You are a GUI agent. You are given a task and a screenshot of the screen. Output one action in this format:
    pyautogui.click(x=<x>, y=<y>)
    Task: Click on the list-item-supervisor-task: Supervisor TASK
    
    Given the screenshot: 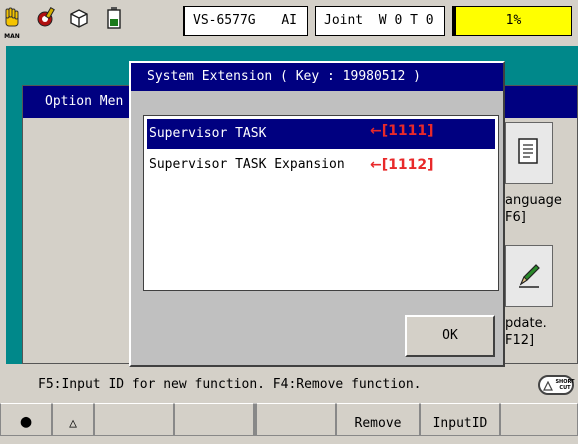 What is the action you would take?
    pyautogui.click(x=321, y=134)
    